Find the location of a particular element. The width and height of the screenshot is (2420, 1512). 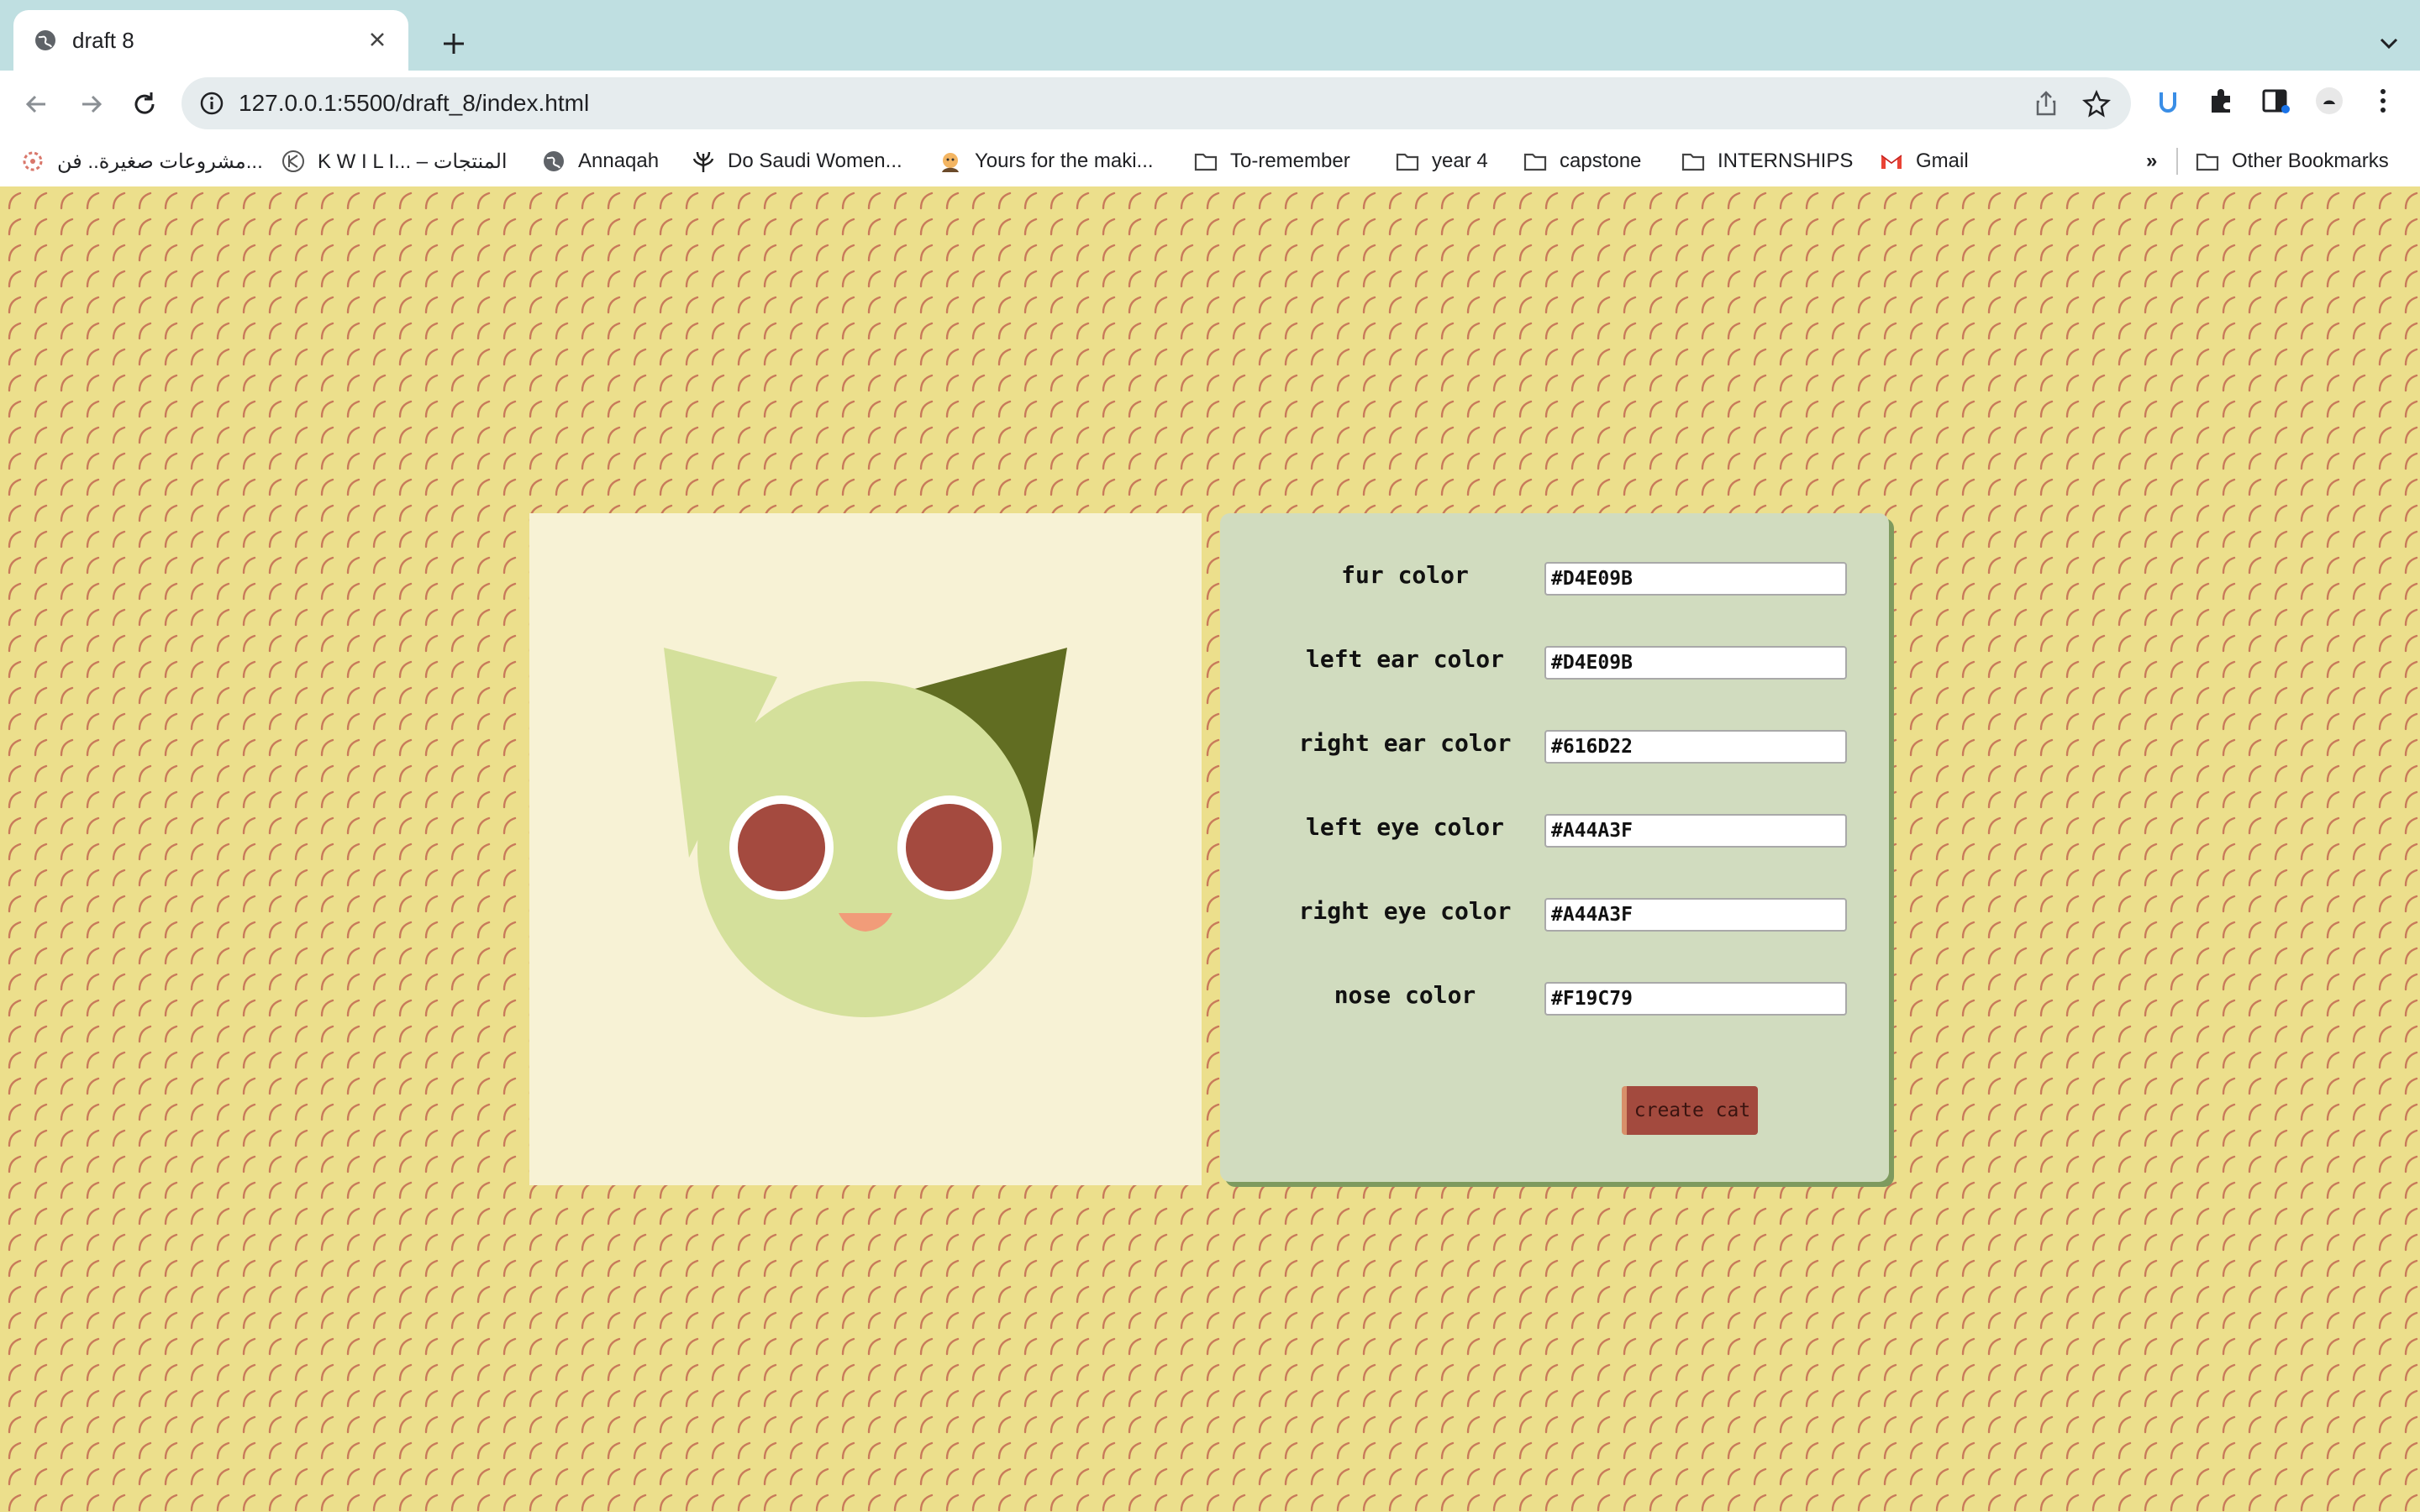

fur-color-row: fur color is located at coordinates (1555, 575).